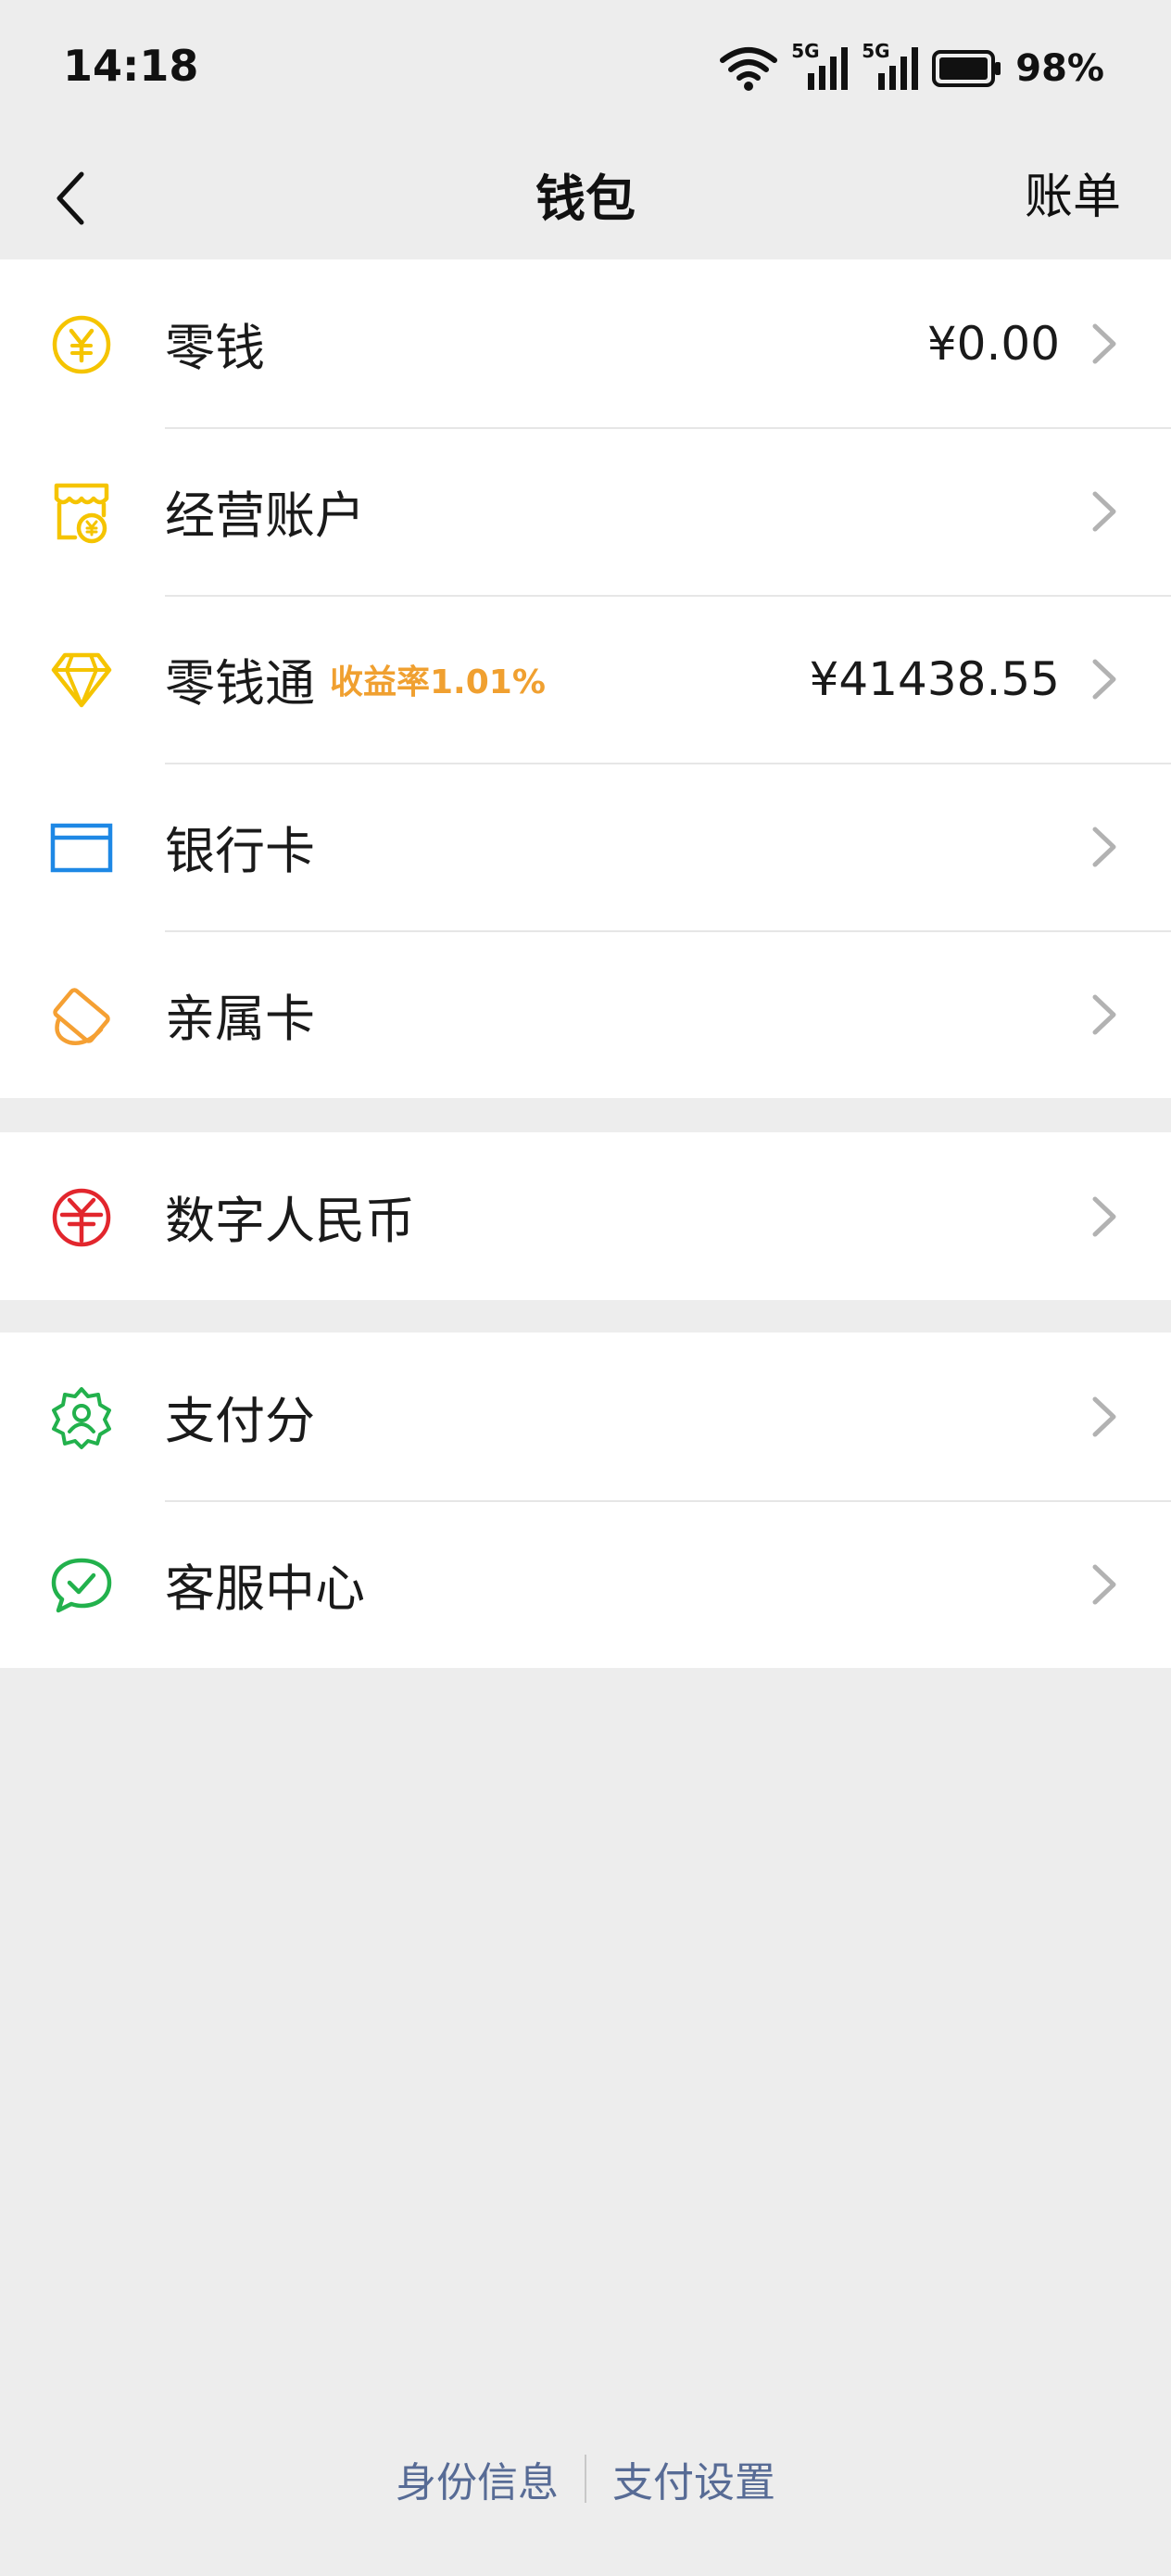 Image resolution: width=1171 pixels, height=2576 pixels. I want to click on battery-icon, so click(967, 68).